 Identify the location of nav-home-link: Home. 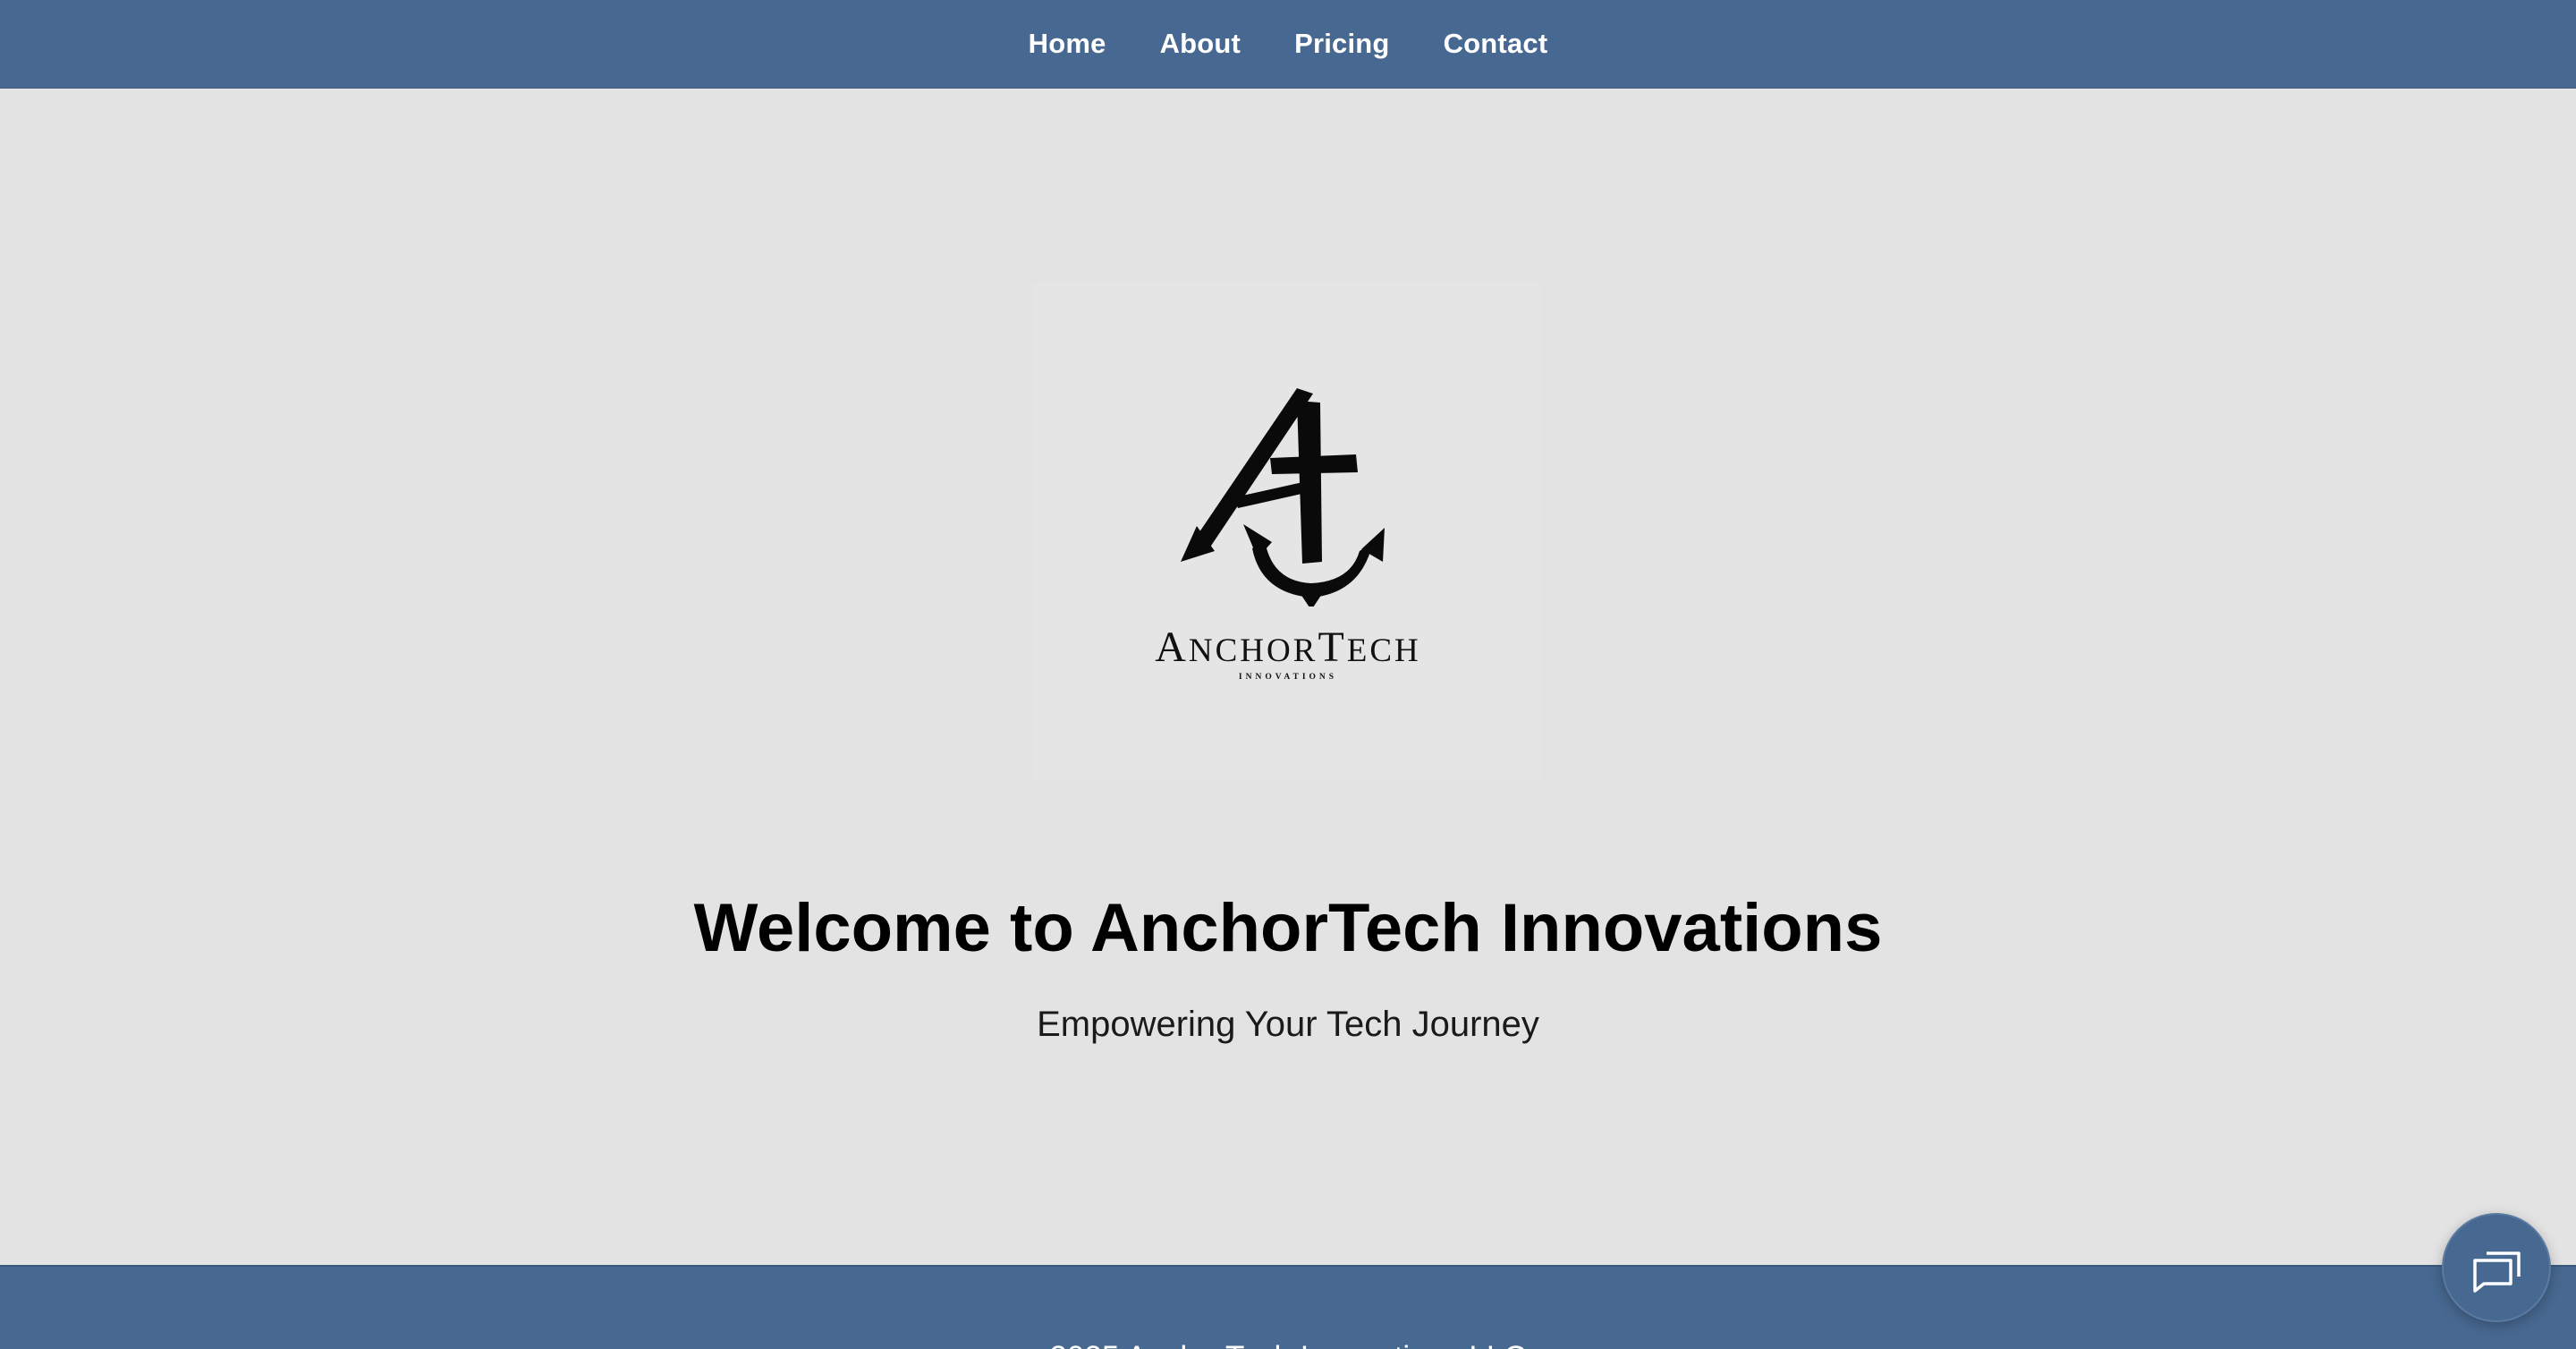
(1067, 44).